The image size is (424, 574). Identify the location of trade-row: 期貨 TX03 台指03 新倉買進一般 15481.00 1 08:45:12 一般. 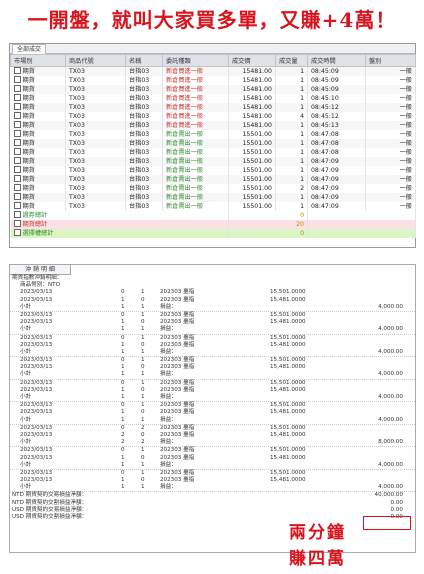
(213, 107).